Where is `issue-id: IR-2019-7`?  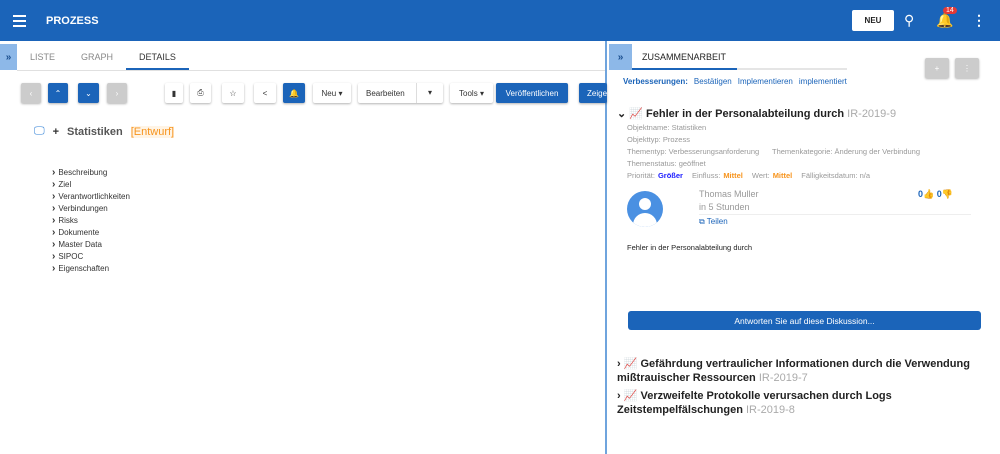
issue-id: IR-2019-7 is located at coordinates (783, 378).